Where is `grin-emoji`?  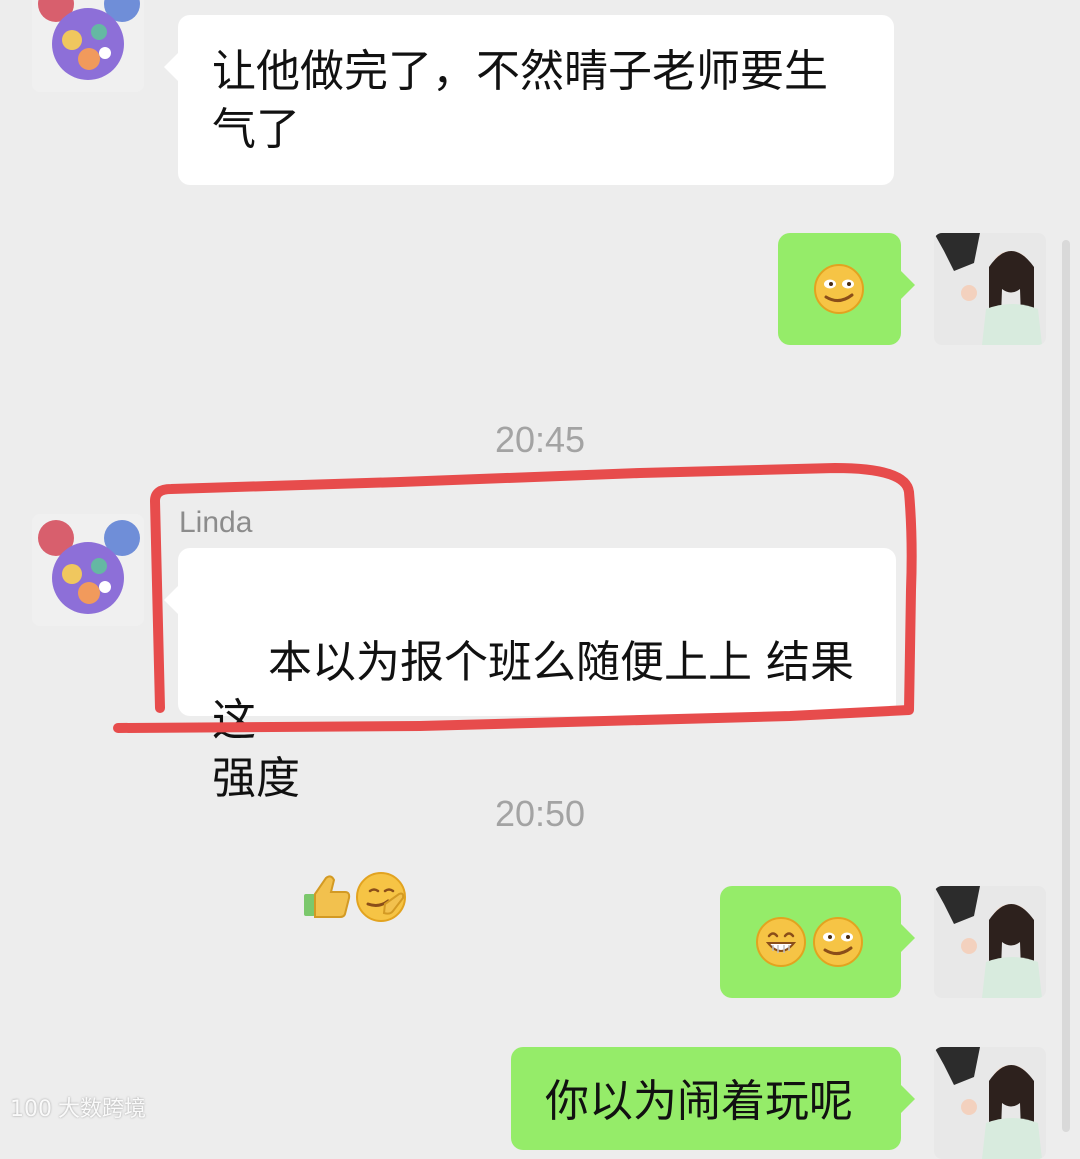 grin-emoji is located at coordinates (781, 942).